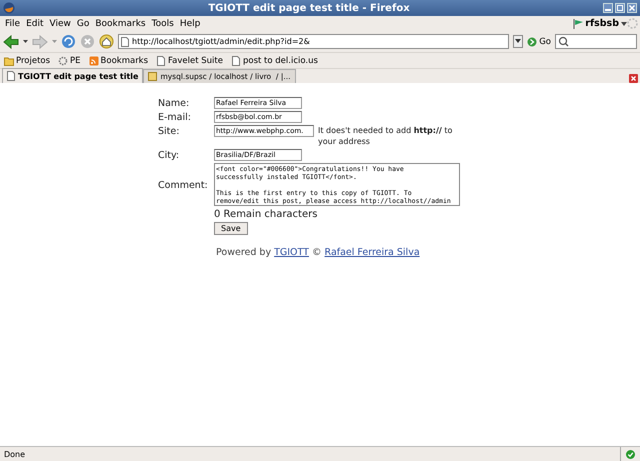  What do you see at coordinates (175, 117) in the screenshot?
I see `field-label: E-mail:` at bounding box center [175, 117].